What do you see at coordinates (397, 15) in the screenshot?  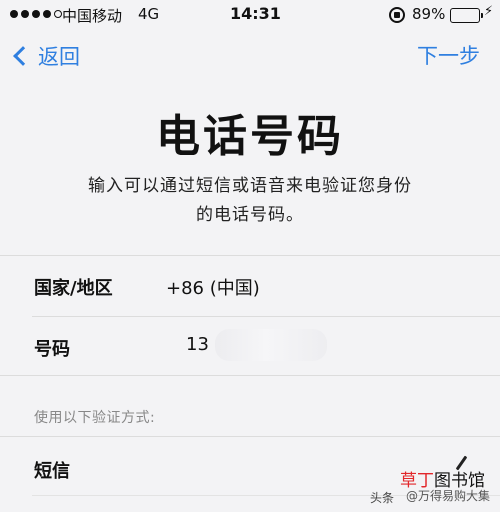 I see `rotation-lock-icon` at bounding box center [397, 15].